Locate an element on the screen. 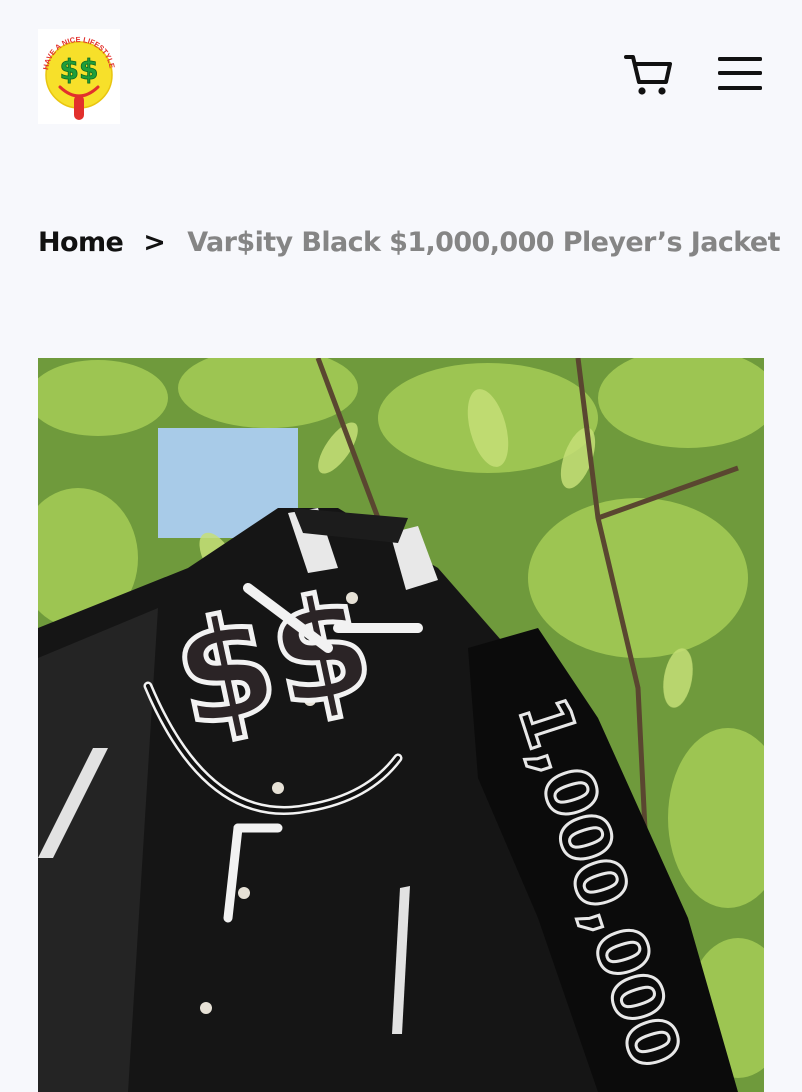 This screenshot has width=802, height=1092. breadcrumb-current-page: Var$ity Black $1,000,000 Pleyer’s Jacket is located at coordinates (483, 242).